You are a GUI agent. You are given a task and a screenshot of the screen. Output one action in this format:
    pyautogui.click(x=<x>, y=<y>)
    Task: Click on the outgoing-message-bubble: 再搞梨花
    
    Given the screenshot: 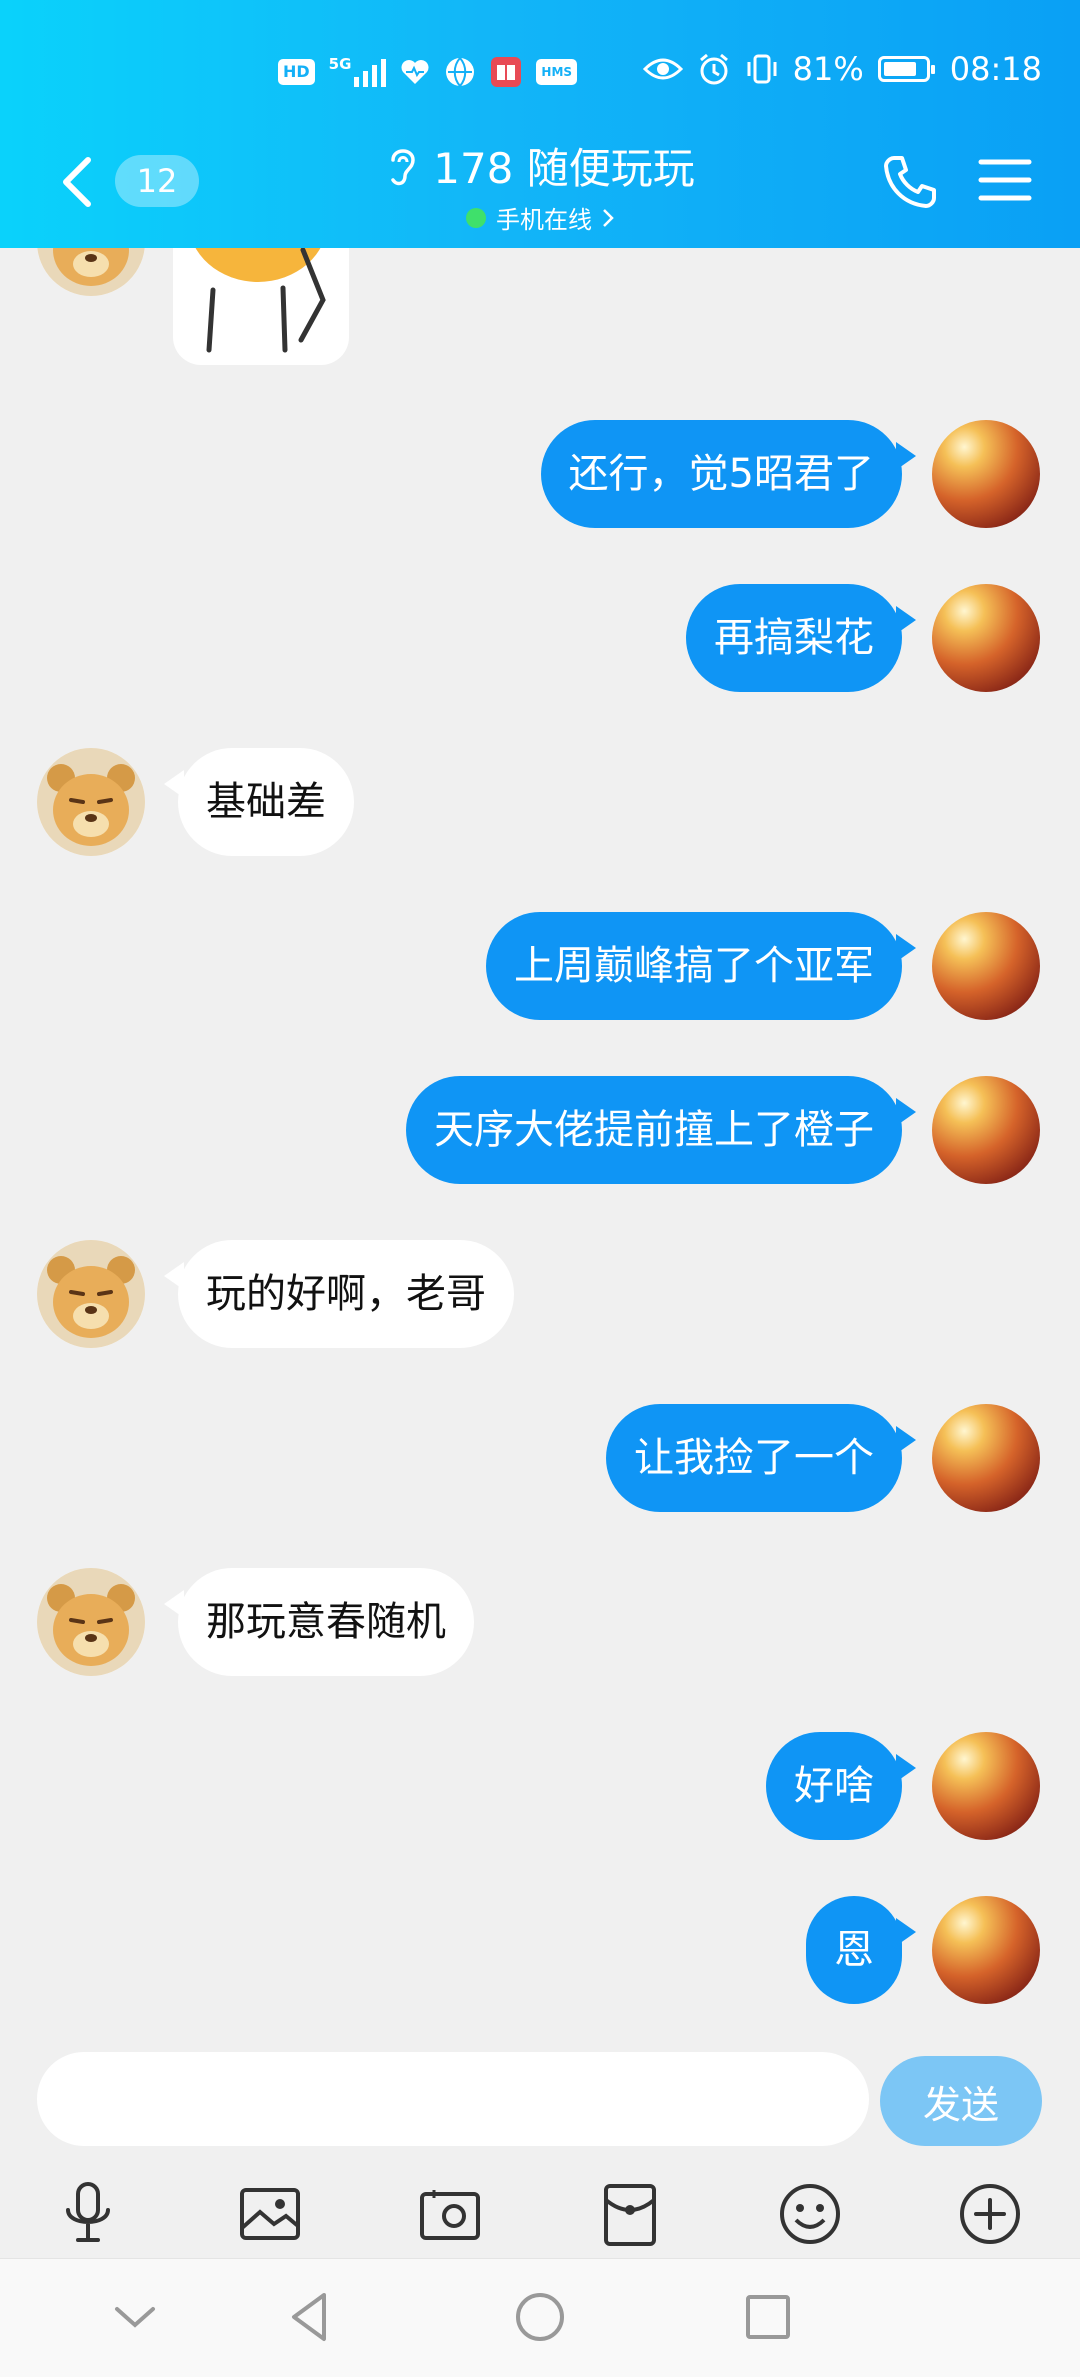 What is the action you would take?
    pyautogui.click(x=801, y=638)
    